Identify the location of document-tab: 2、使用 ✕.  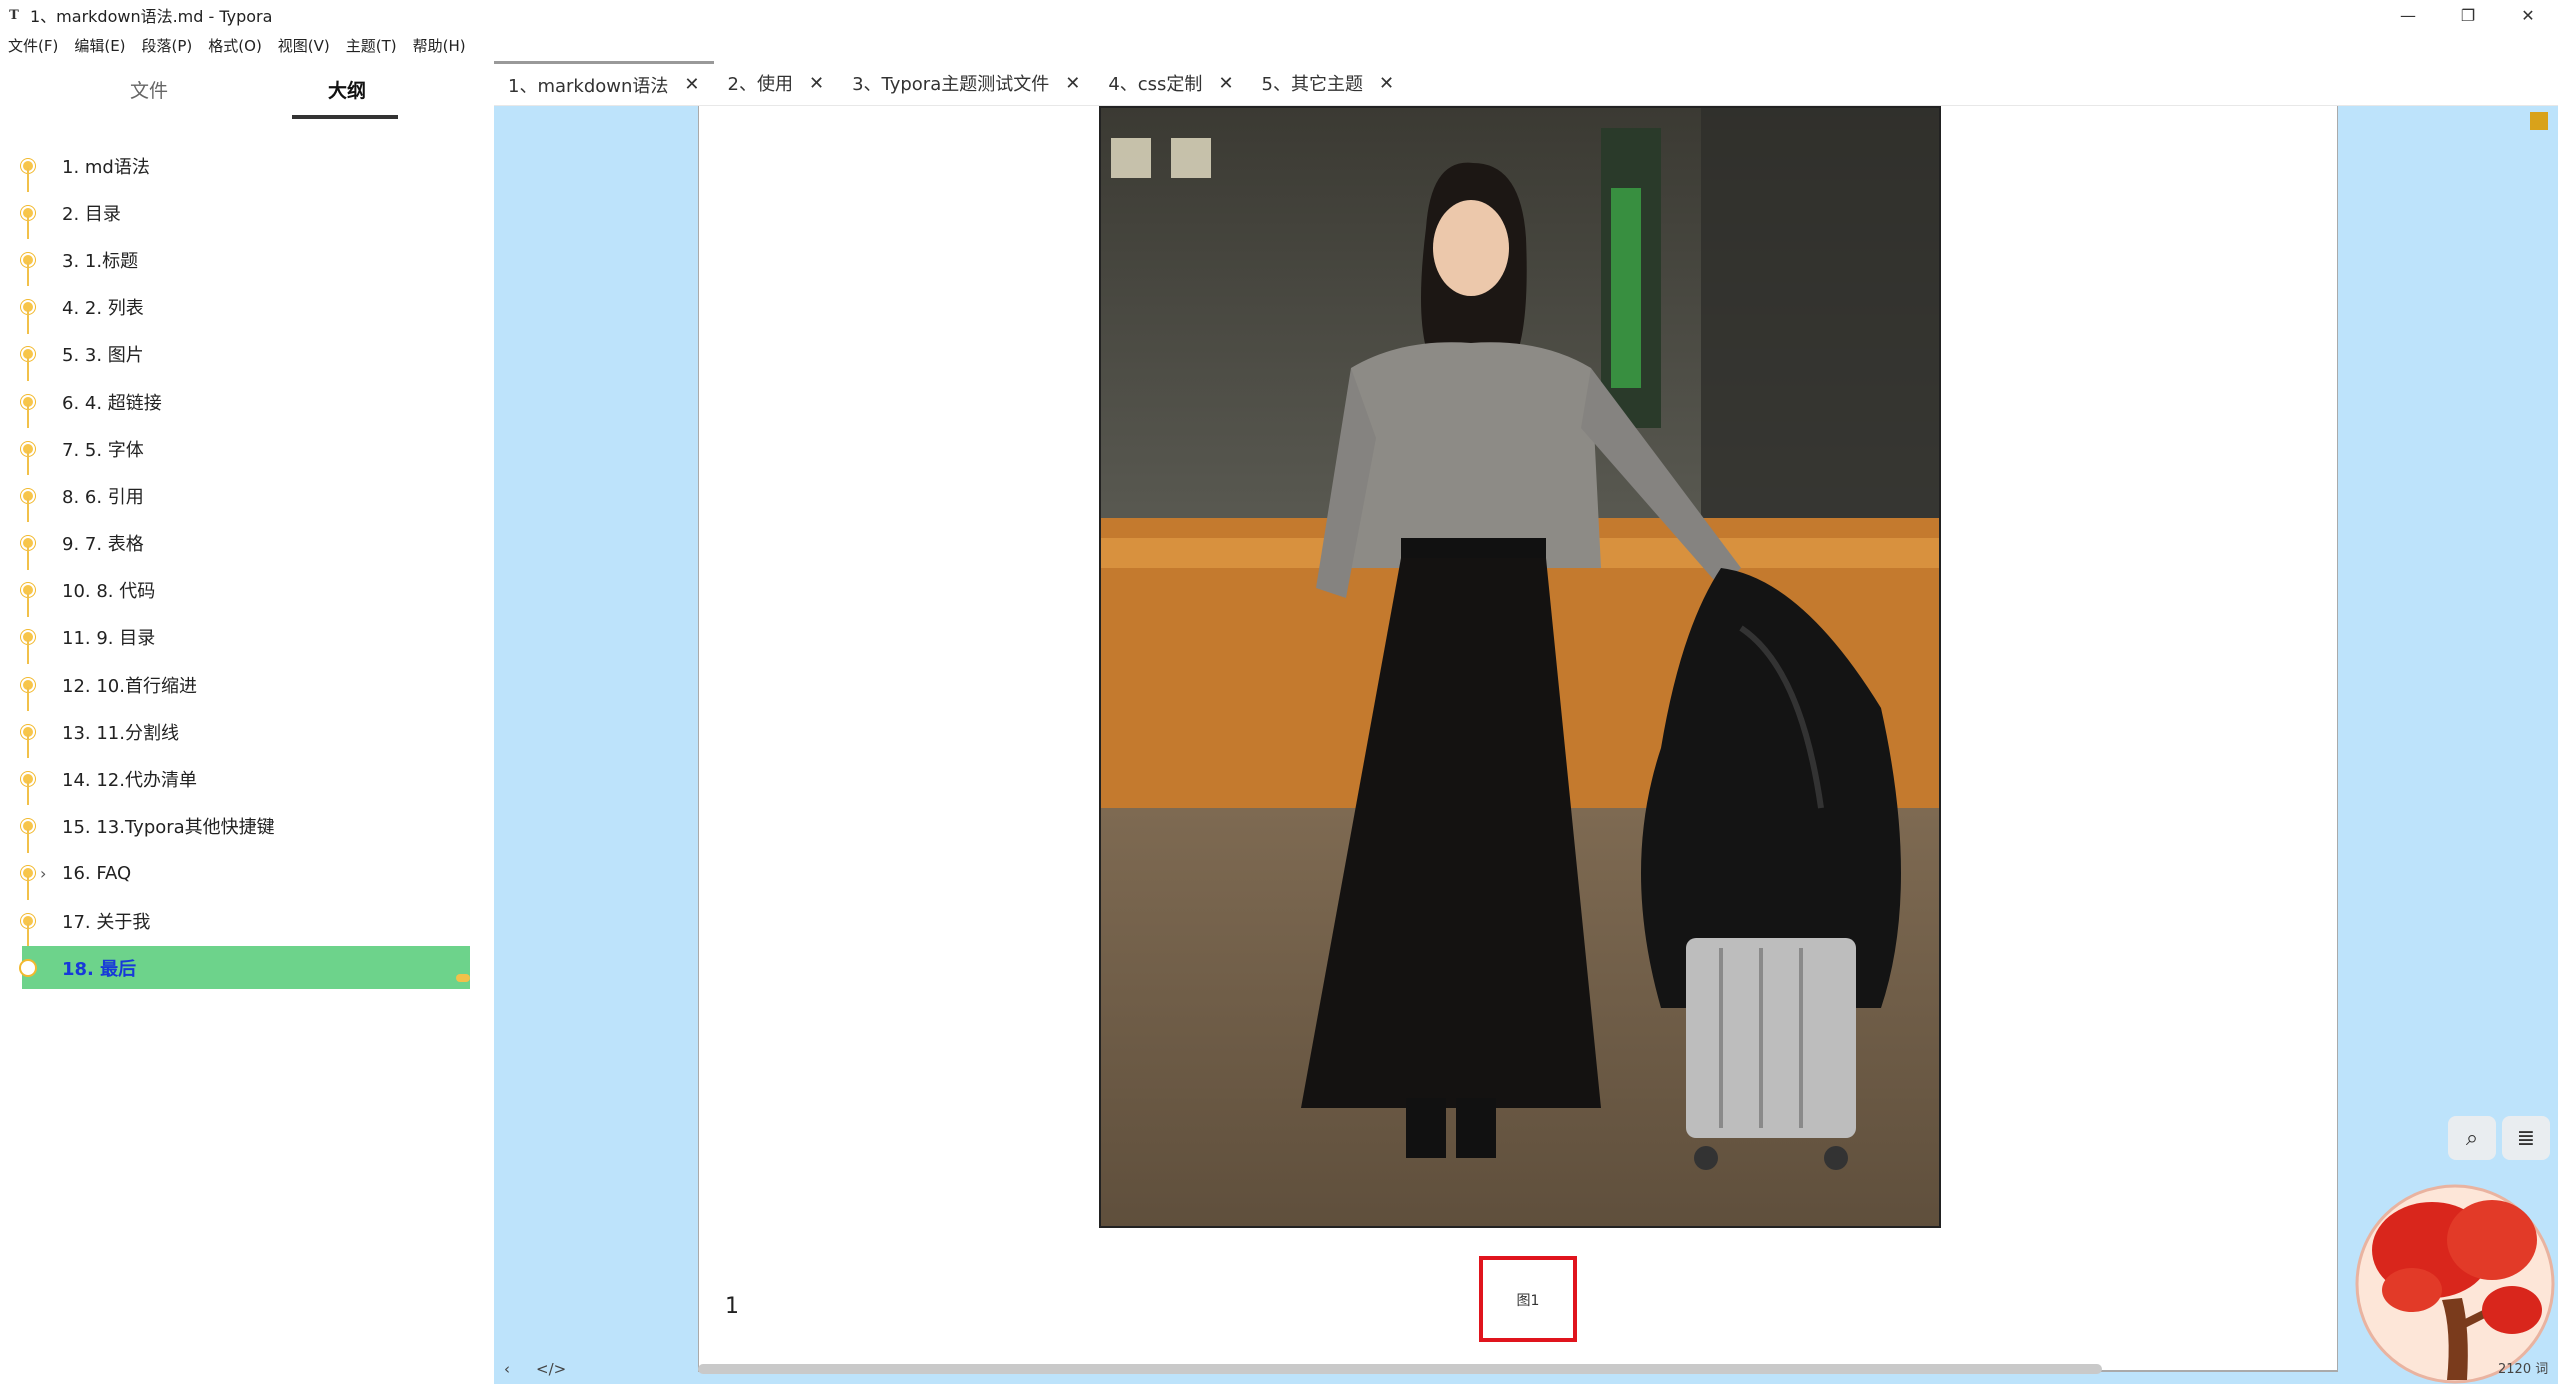
(776, 83).